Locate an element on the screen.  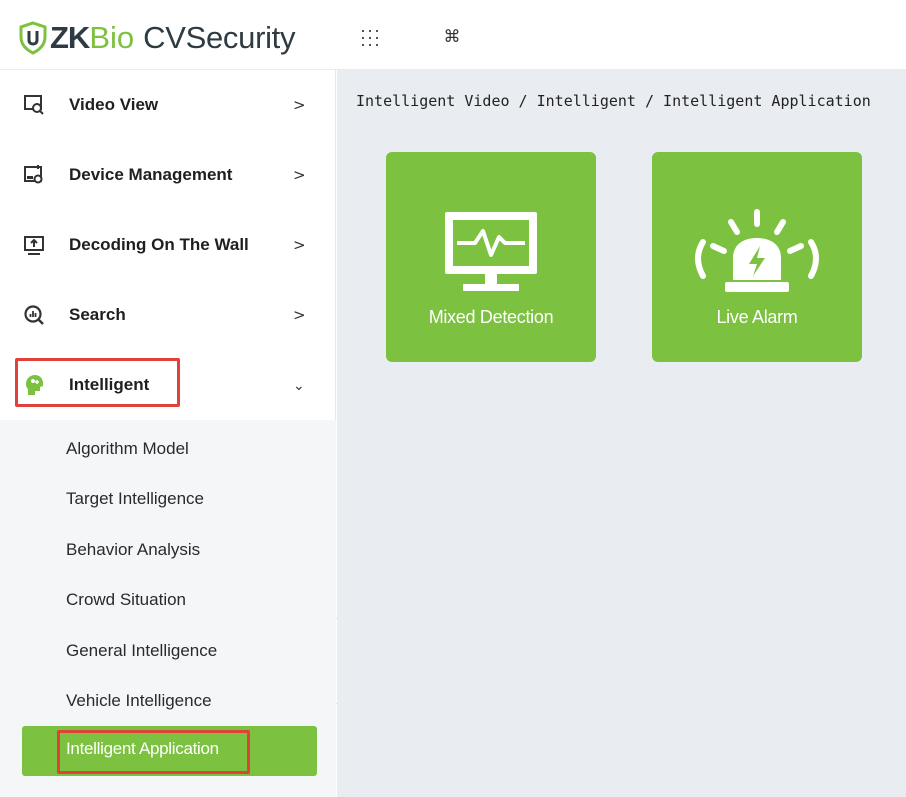
tile-label: Mixed Detection is located at coordinates (491, 317).